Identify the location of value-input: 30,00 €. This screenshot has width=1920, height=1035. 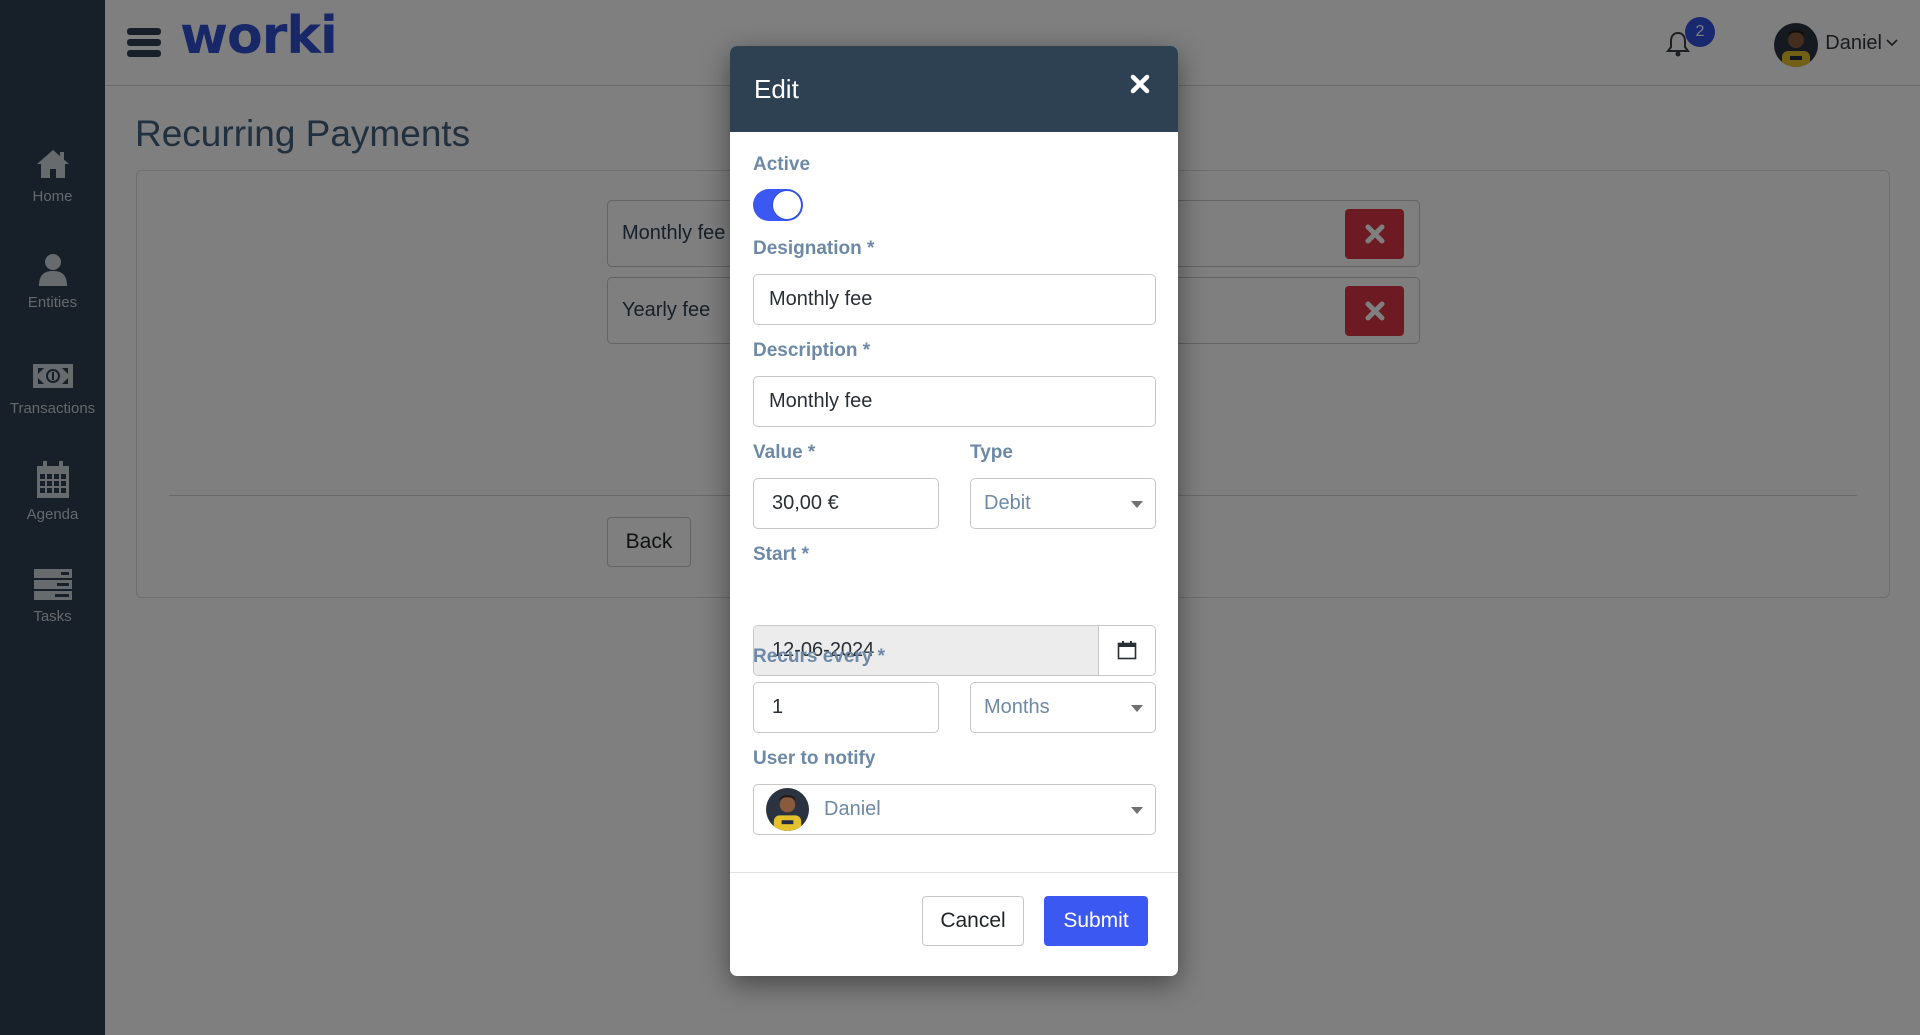
(846, 503).